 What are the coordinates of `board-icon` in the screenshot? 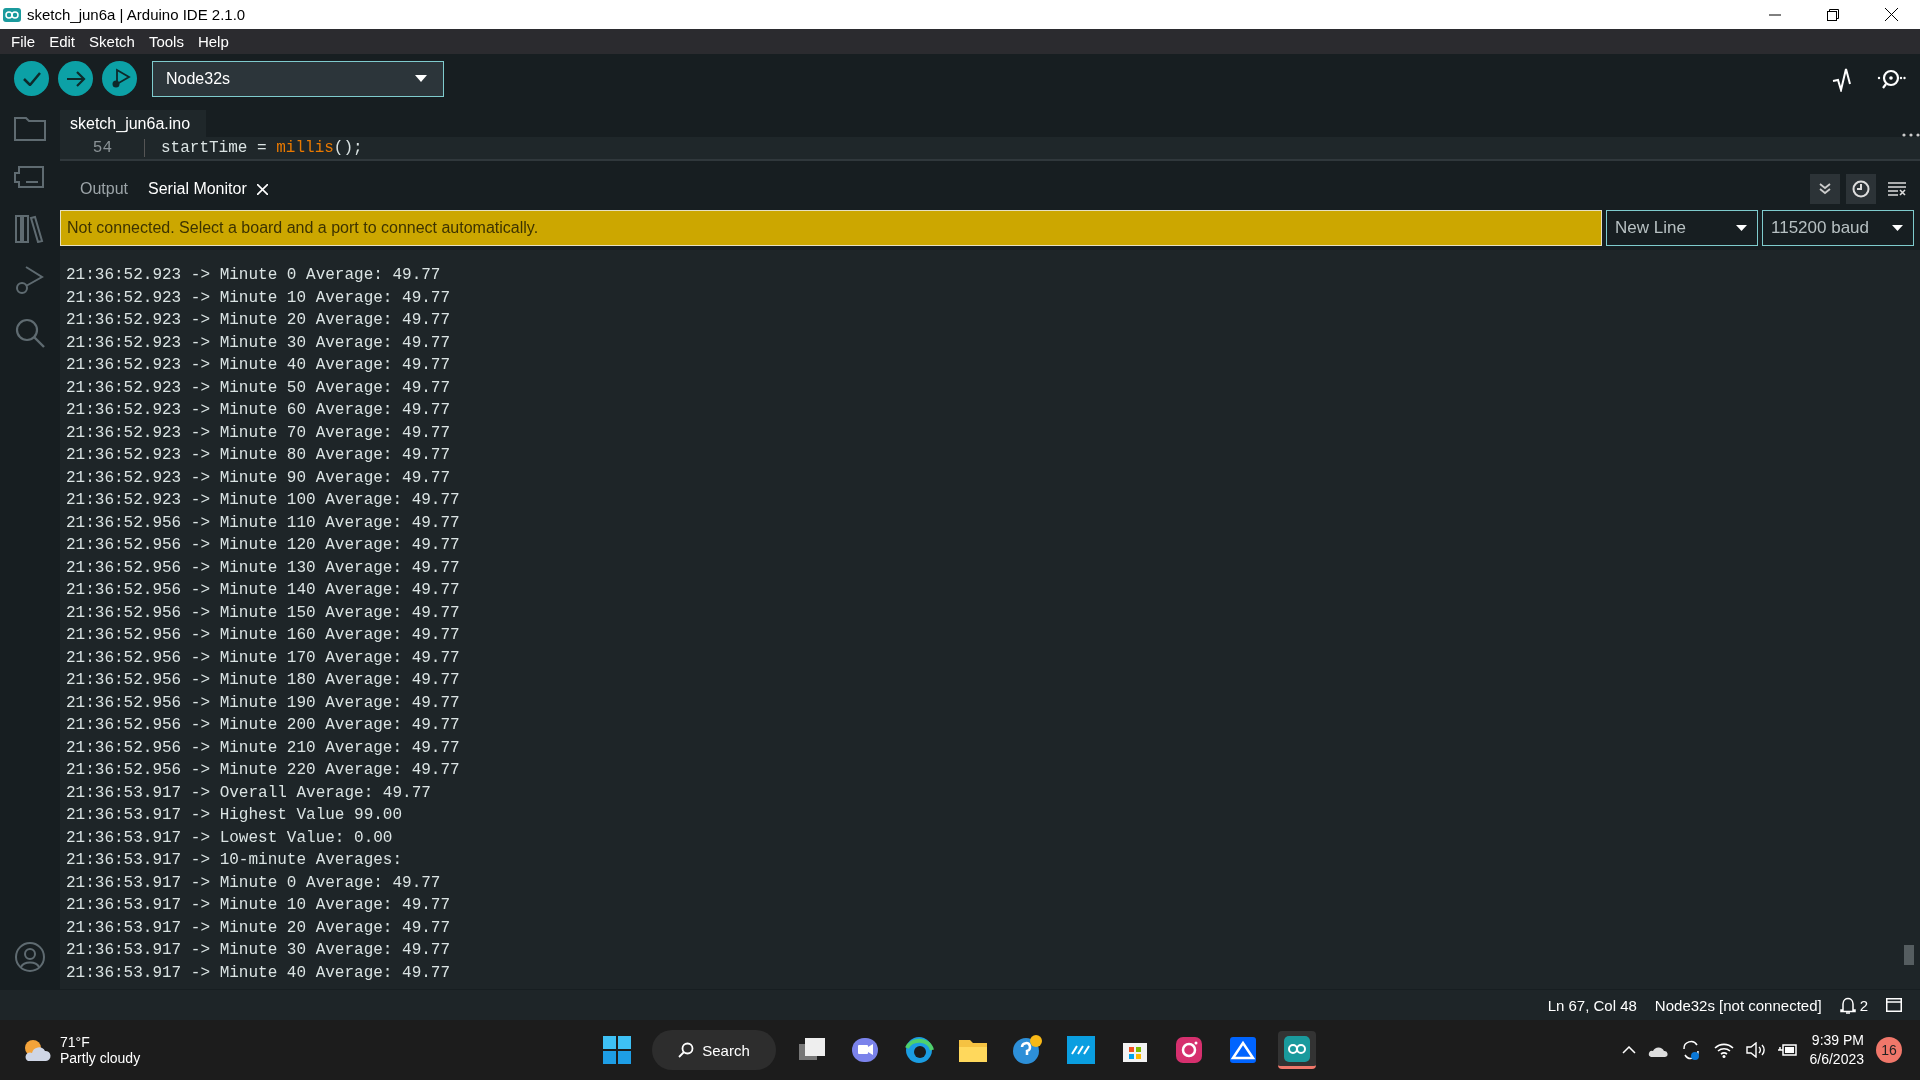 It's located at (30, 177).